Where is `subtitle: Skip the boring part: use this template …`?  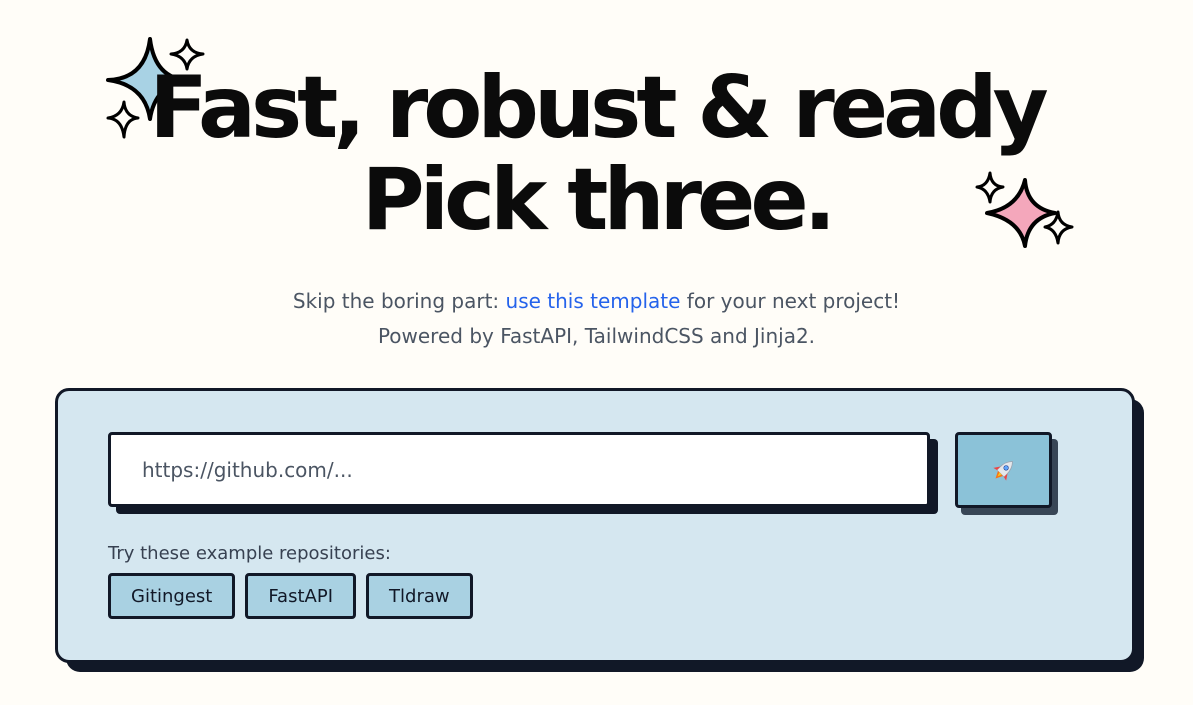
subtitle: Skip the boring part: use this template … is located at coordinates (596, 319).